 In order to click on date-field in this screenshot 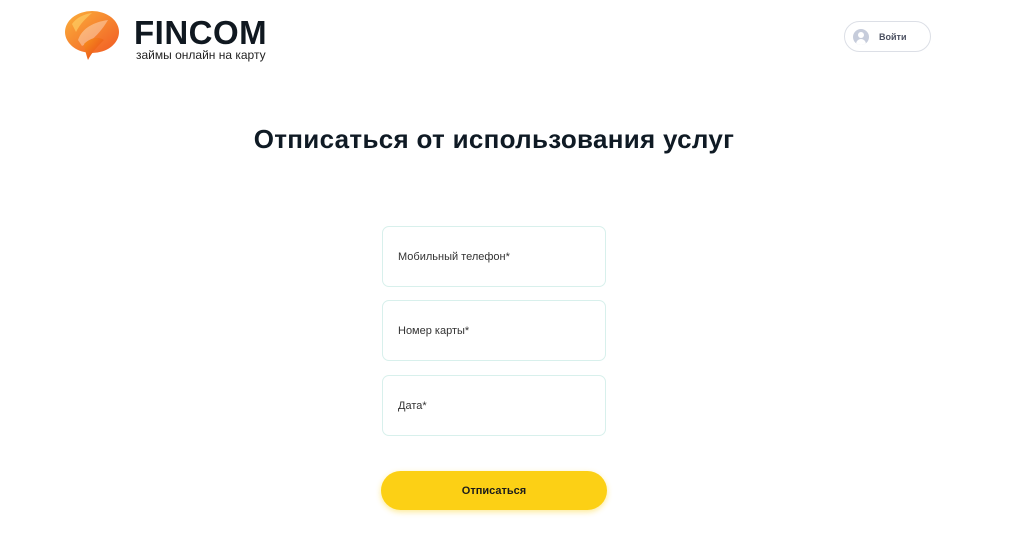, I will do `click(494, 405)`.